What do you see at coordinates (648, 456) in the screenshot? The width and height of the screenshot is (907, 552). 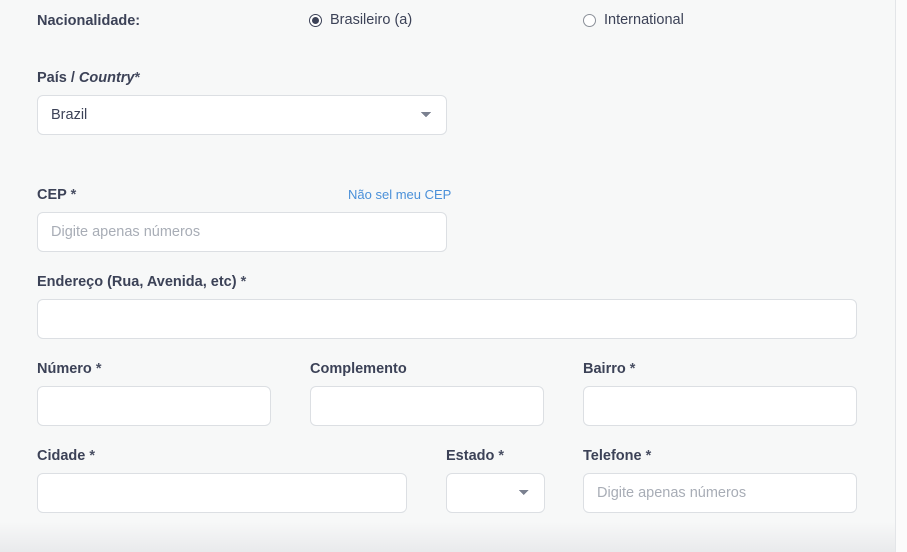 I see `phone-required-mark: *` at bounding box center [648, 456].